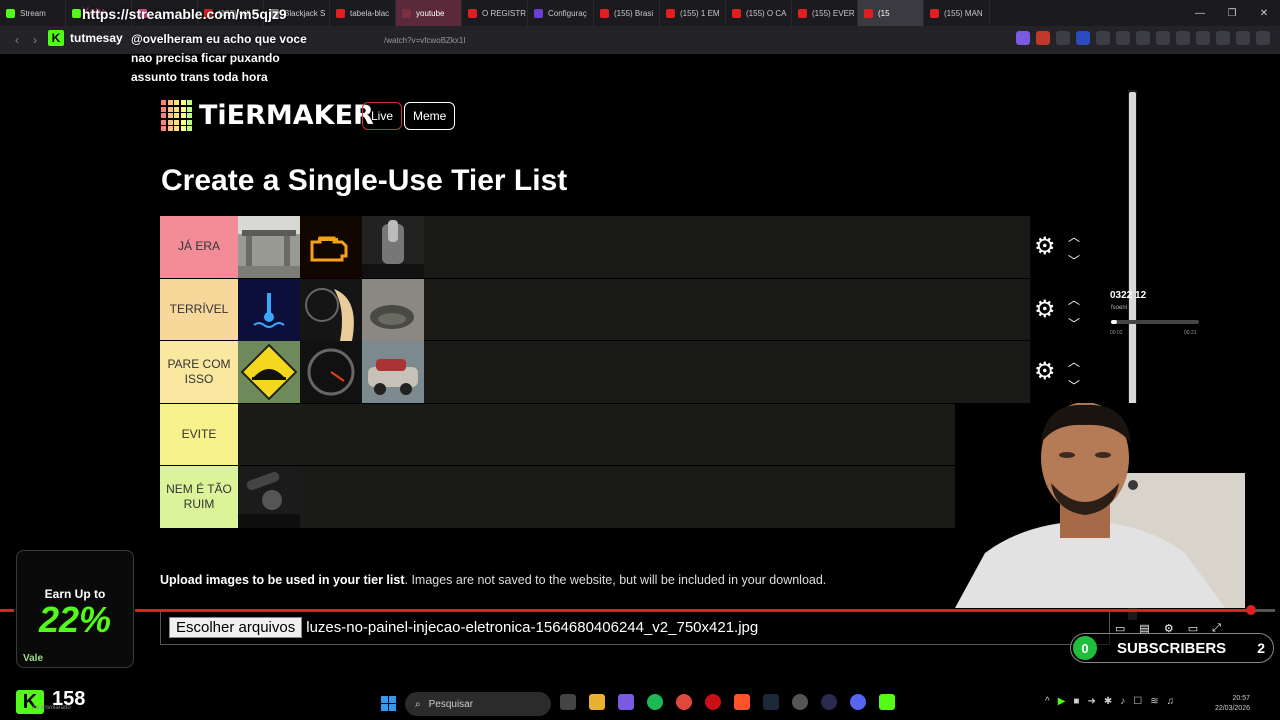  What do you see at coordinates (425, 40) in the screenshot?
I see `url-field: /watch?v=vfcwoBZkx1I` at bounding box center [425, 40].